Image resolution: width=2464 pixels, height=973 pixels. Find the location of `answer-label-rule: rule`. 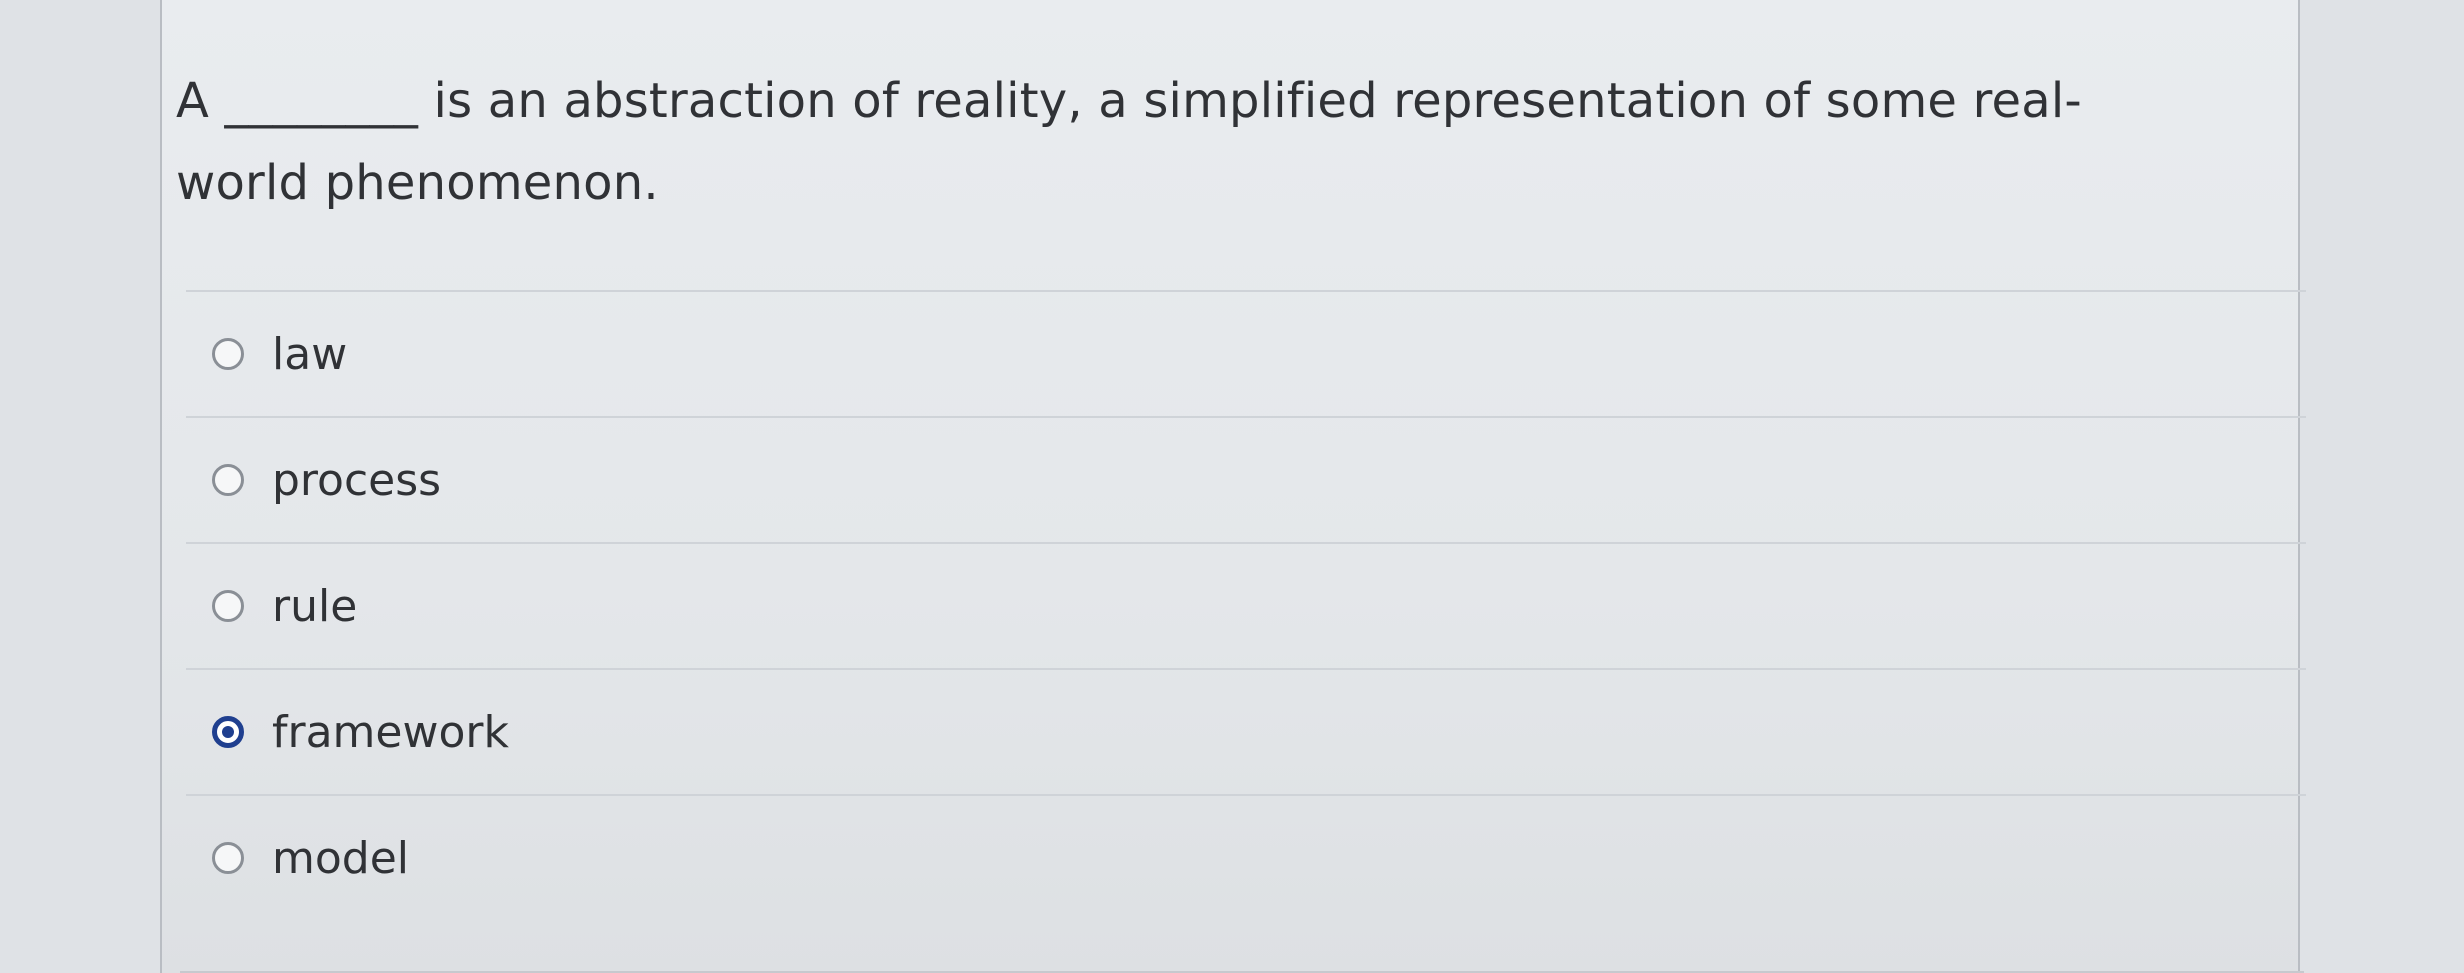

answer-label-rule: rule is located at coordinates (314, 606).